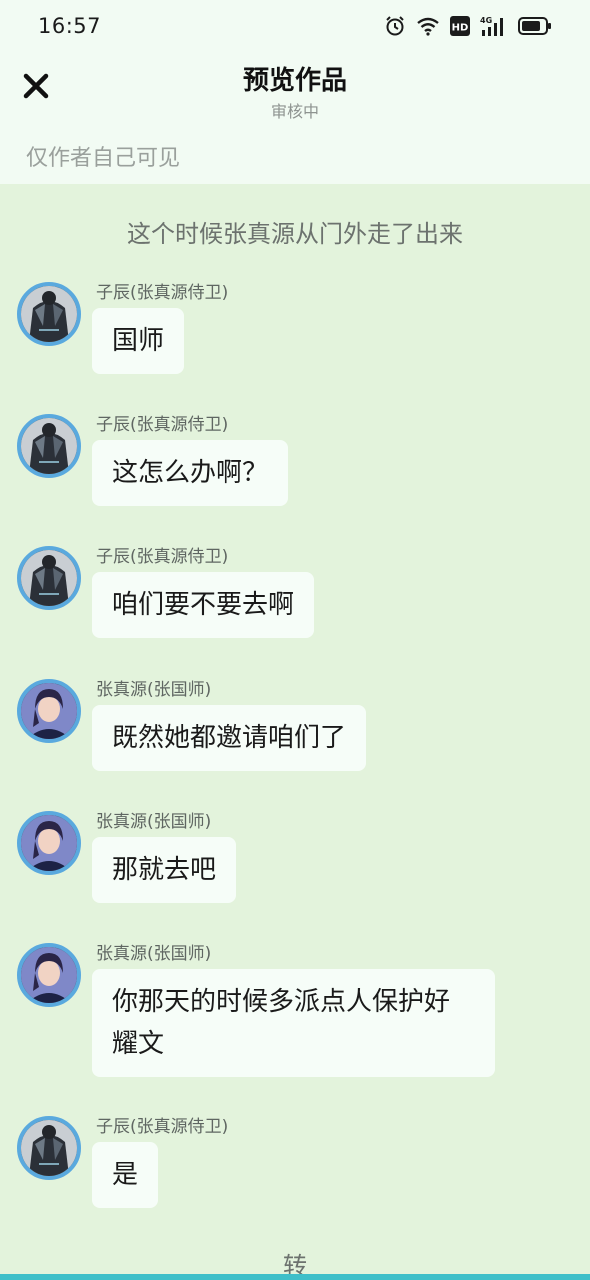 This screenshot has height=1280, width=590. I want to click on message-bubble: 那就去吧, so click(164, 870).